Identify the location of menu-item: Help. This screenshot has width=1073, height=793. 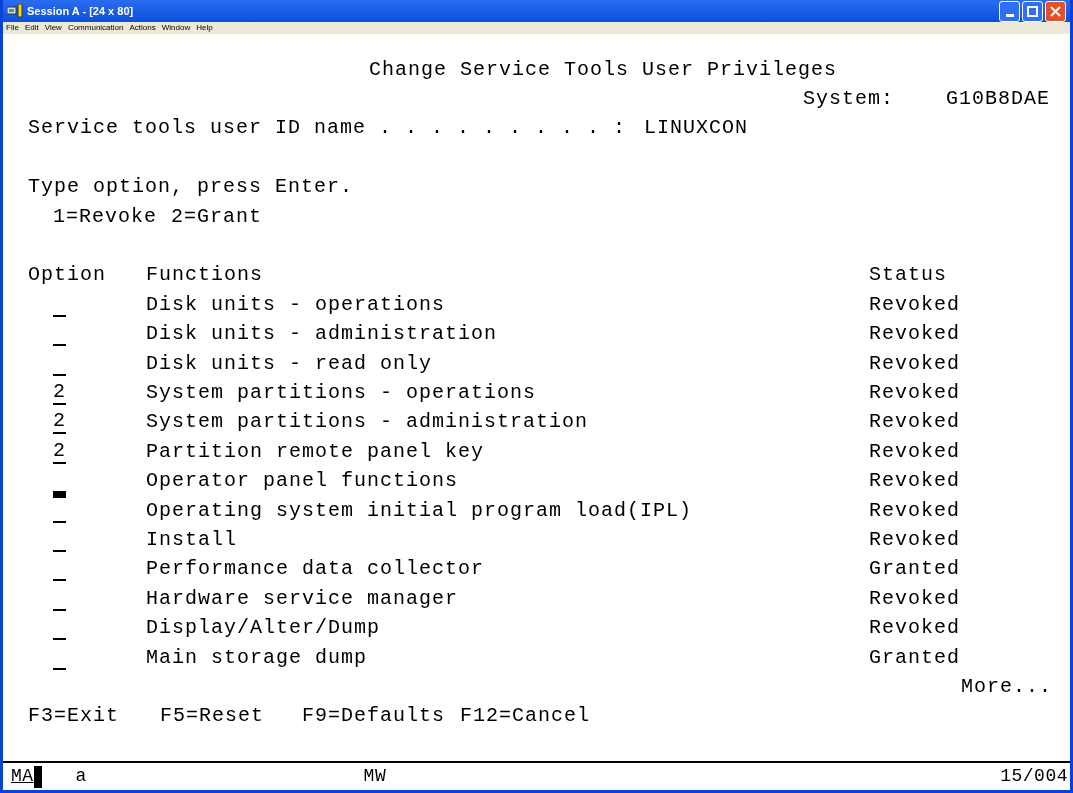
(204, 28).